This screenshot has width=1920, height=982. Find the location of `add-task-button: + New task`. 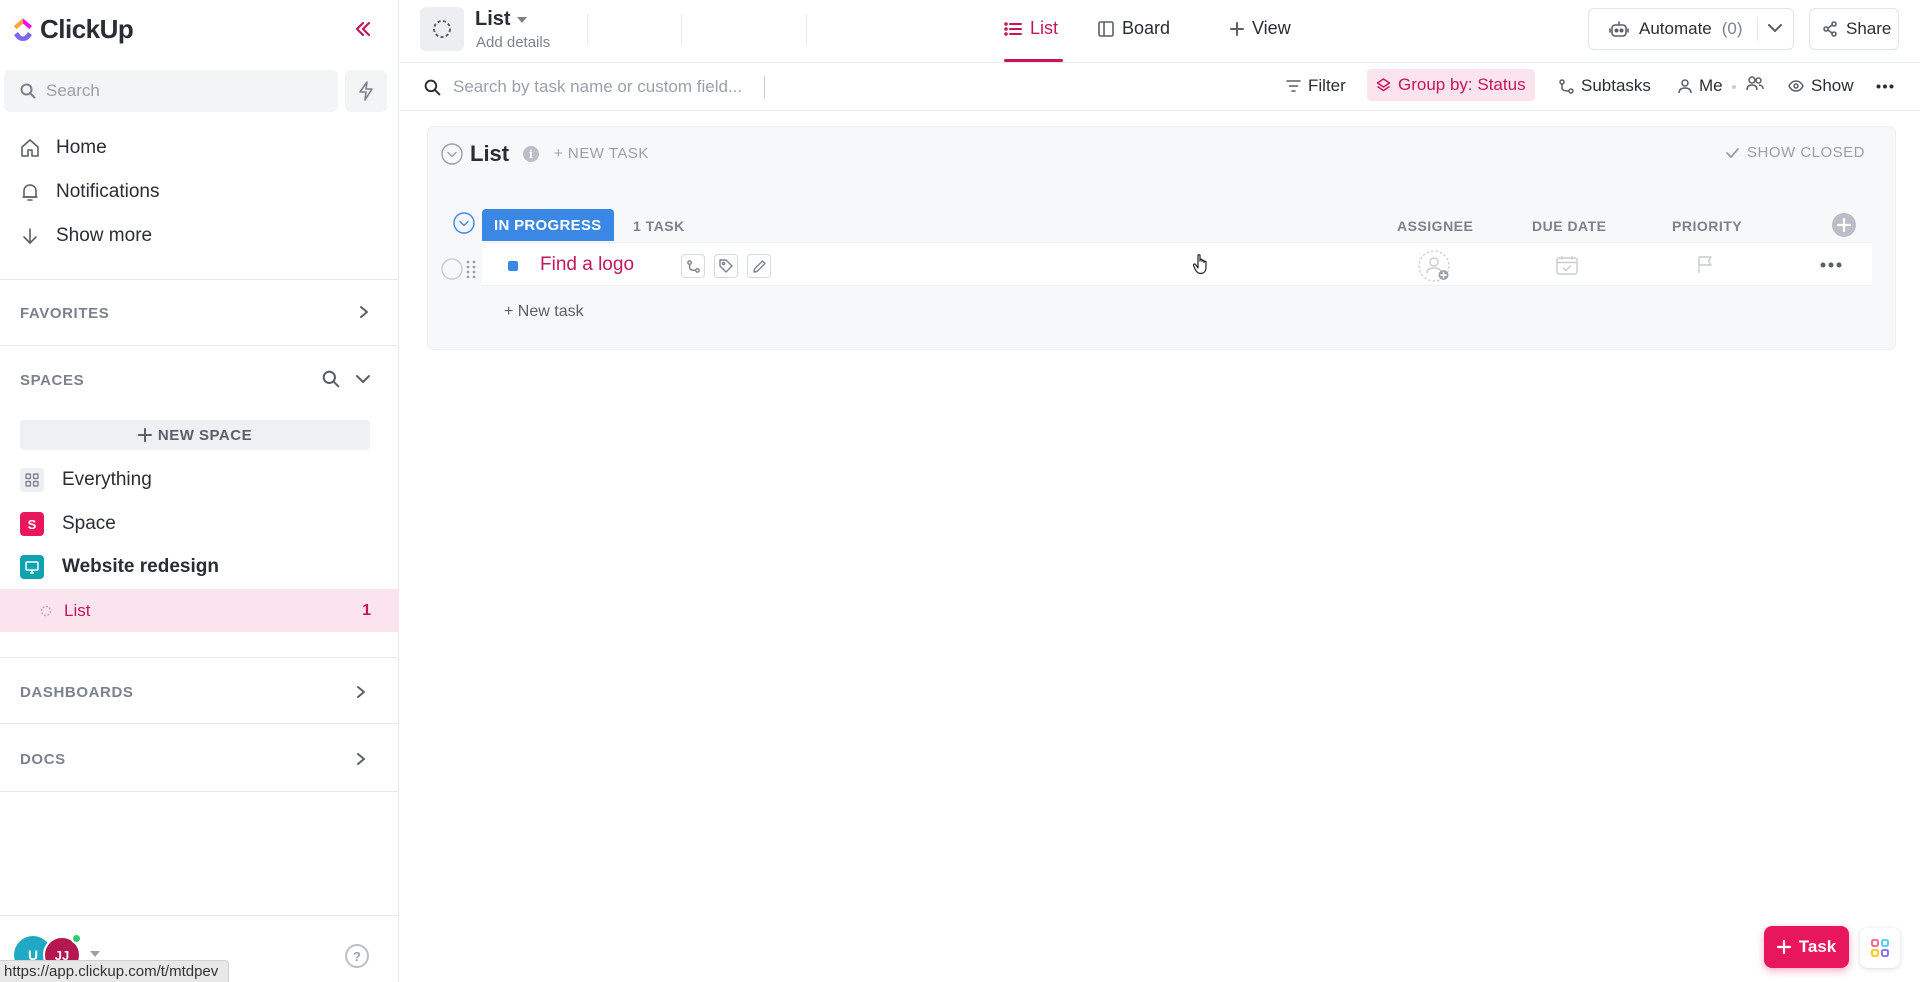

add-task-button: + New task is located at coordinates (544, 312).